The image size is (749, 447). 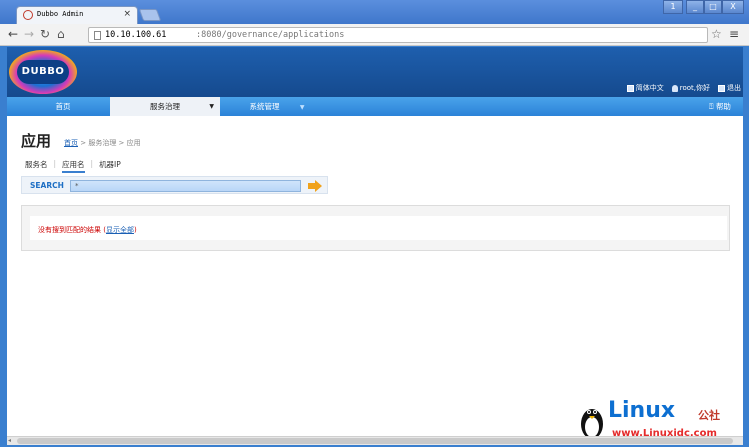 I want to click on doc-icon, so click(x=630, y=88).